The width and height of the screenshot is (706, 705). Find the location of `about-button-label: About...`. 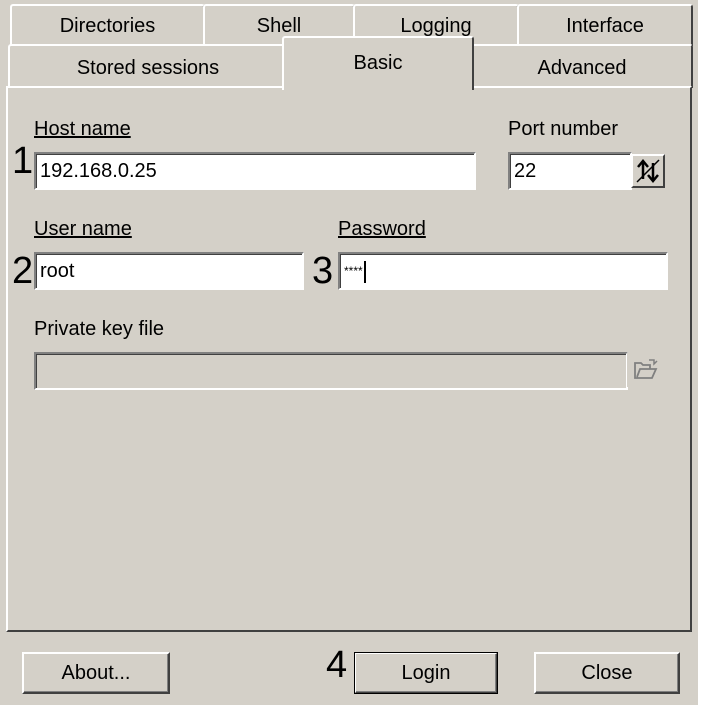

about-button-label: About... is located at coordinates (96, 673).